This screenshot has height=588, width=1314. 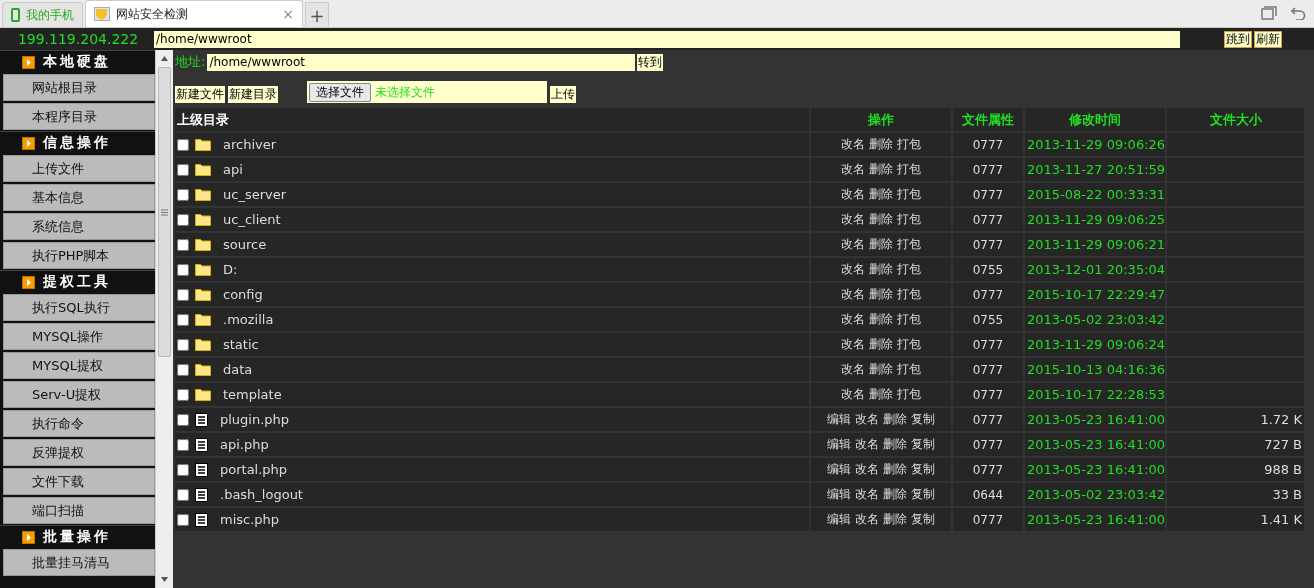 I want to click on sidebar-item: Serv-U提权, so click(x=79, y=394).